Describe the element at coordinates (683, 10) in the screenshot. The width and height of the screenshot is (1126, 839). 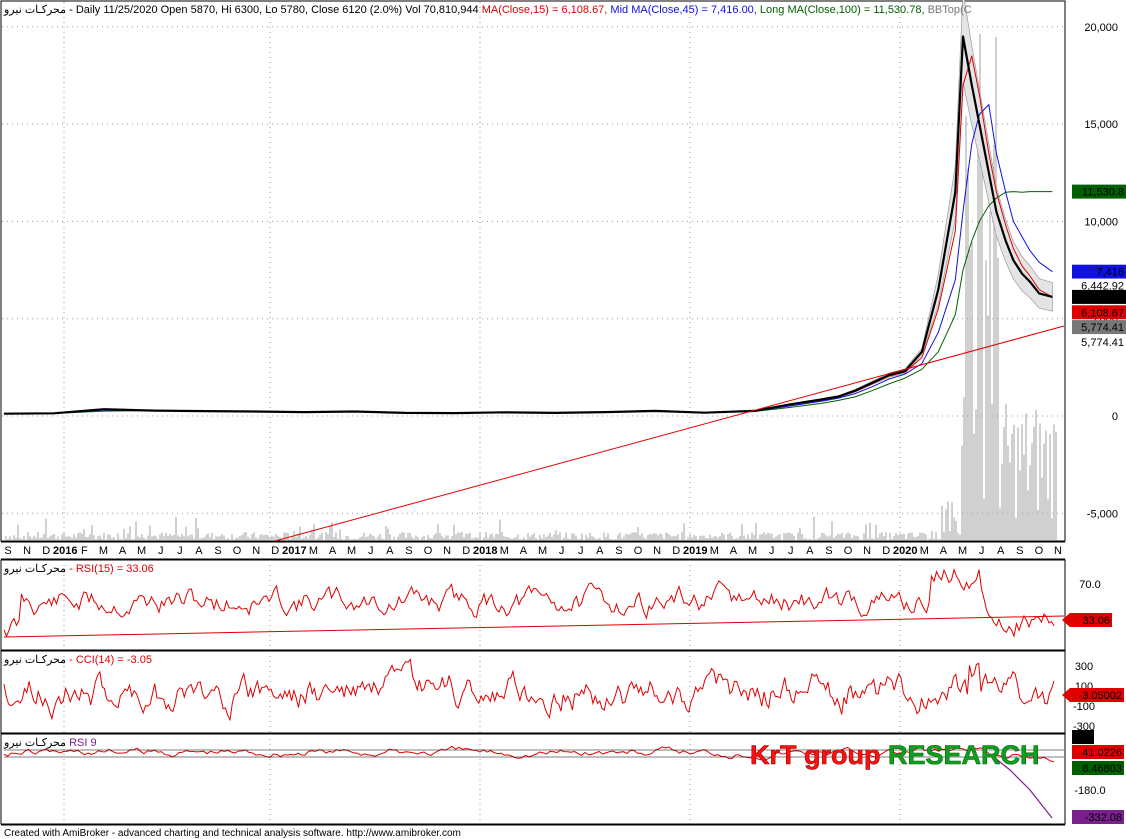
I see `legend-ma45: Mid MA(Close,45) = 7,416.00,` at that location.